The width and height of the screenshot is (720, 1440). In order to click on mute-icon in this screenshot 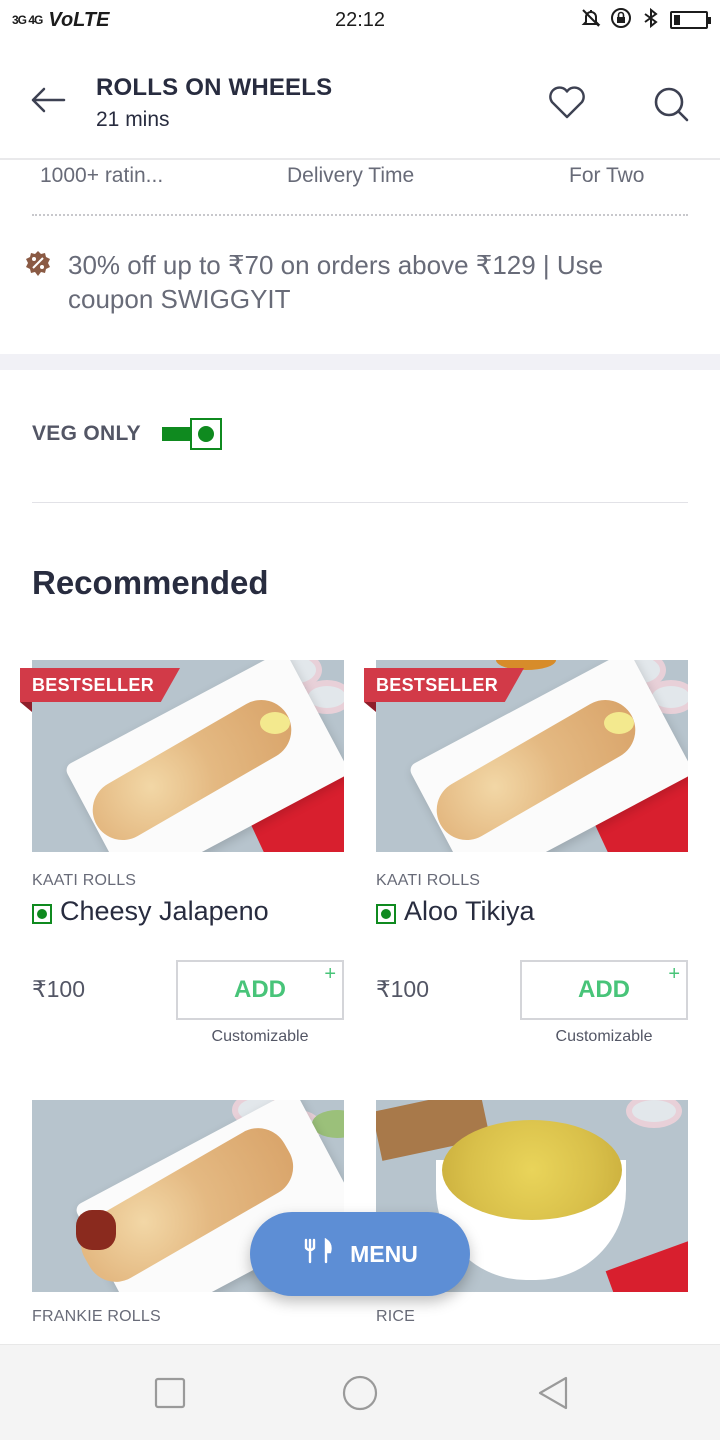, I will do `click(591, 20)`.